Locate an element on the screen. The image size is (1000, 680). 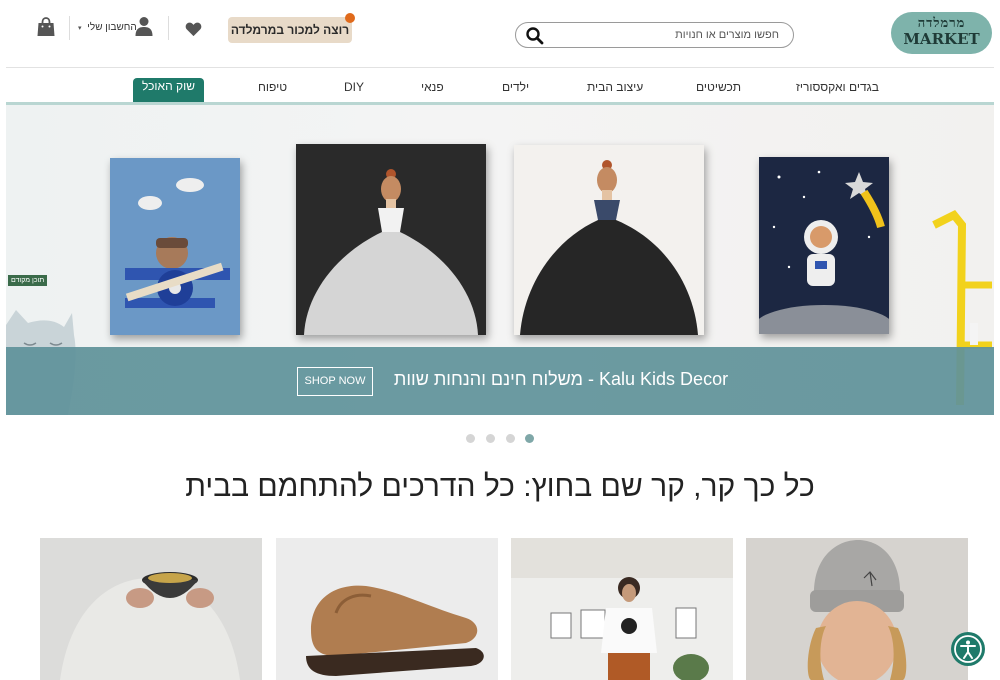
product-card-slippers is located at coordinates (387, 609).